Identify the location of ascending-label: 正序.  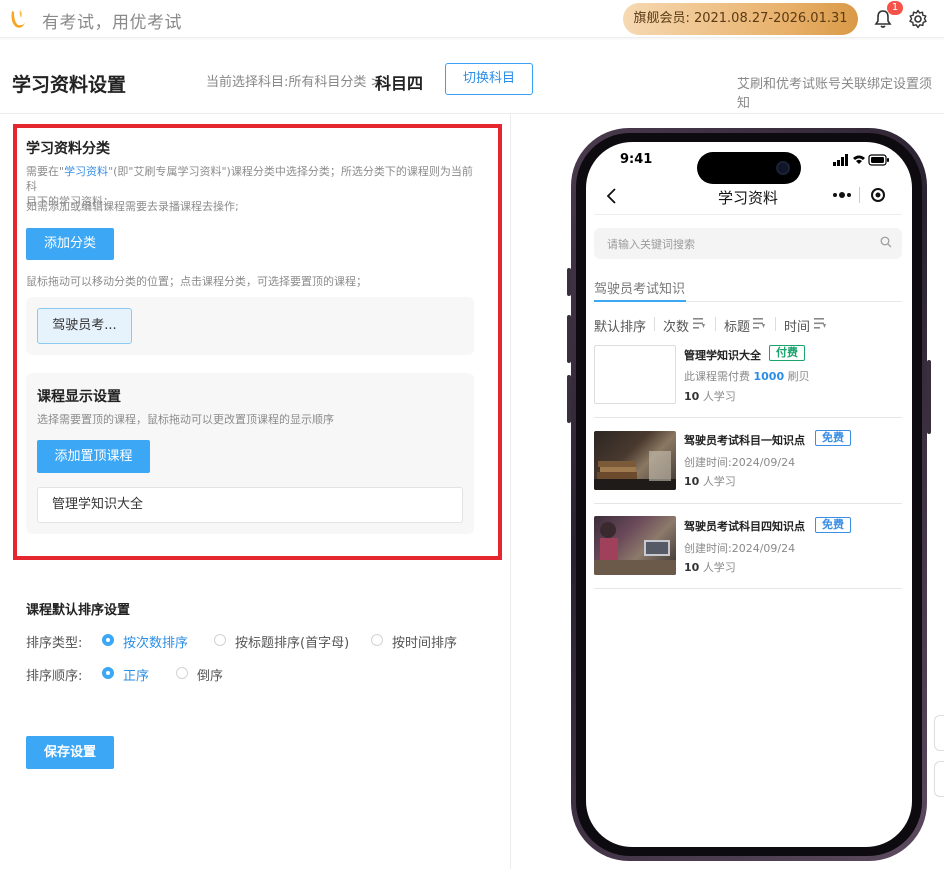
(136, 674).